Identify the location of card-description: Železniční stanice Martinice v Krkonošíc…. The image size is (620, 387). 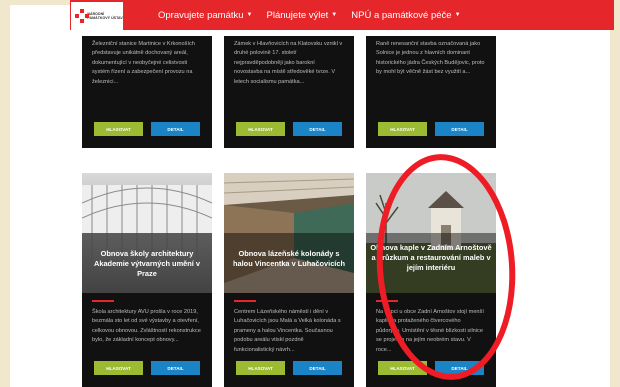
(143, 63).